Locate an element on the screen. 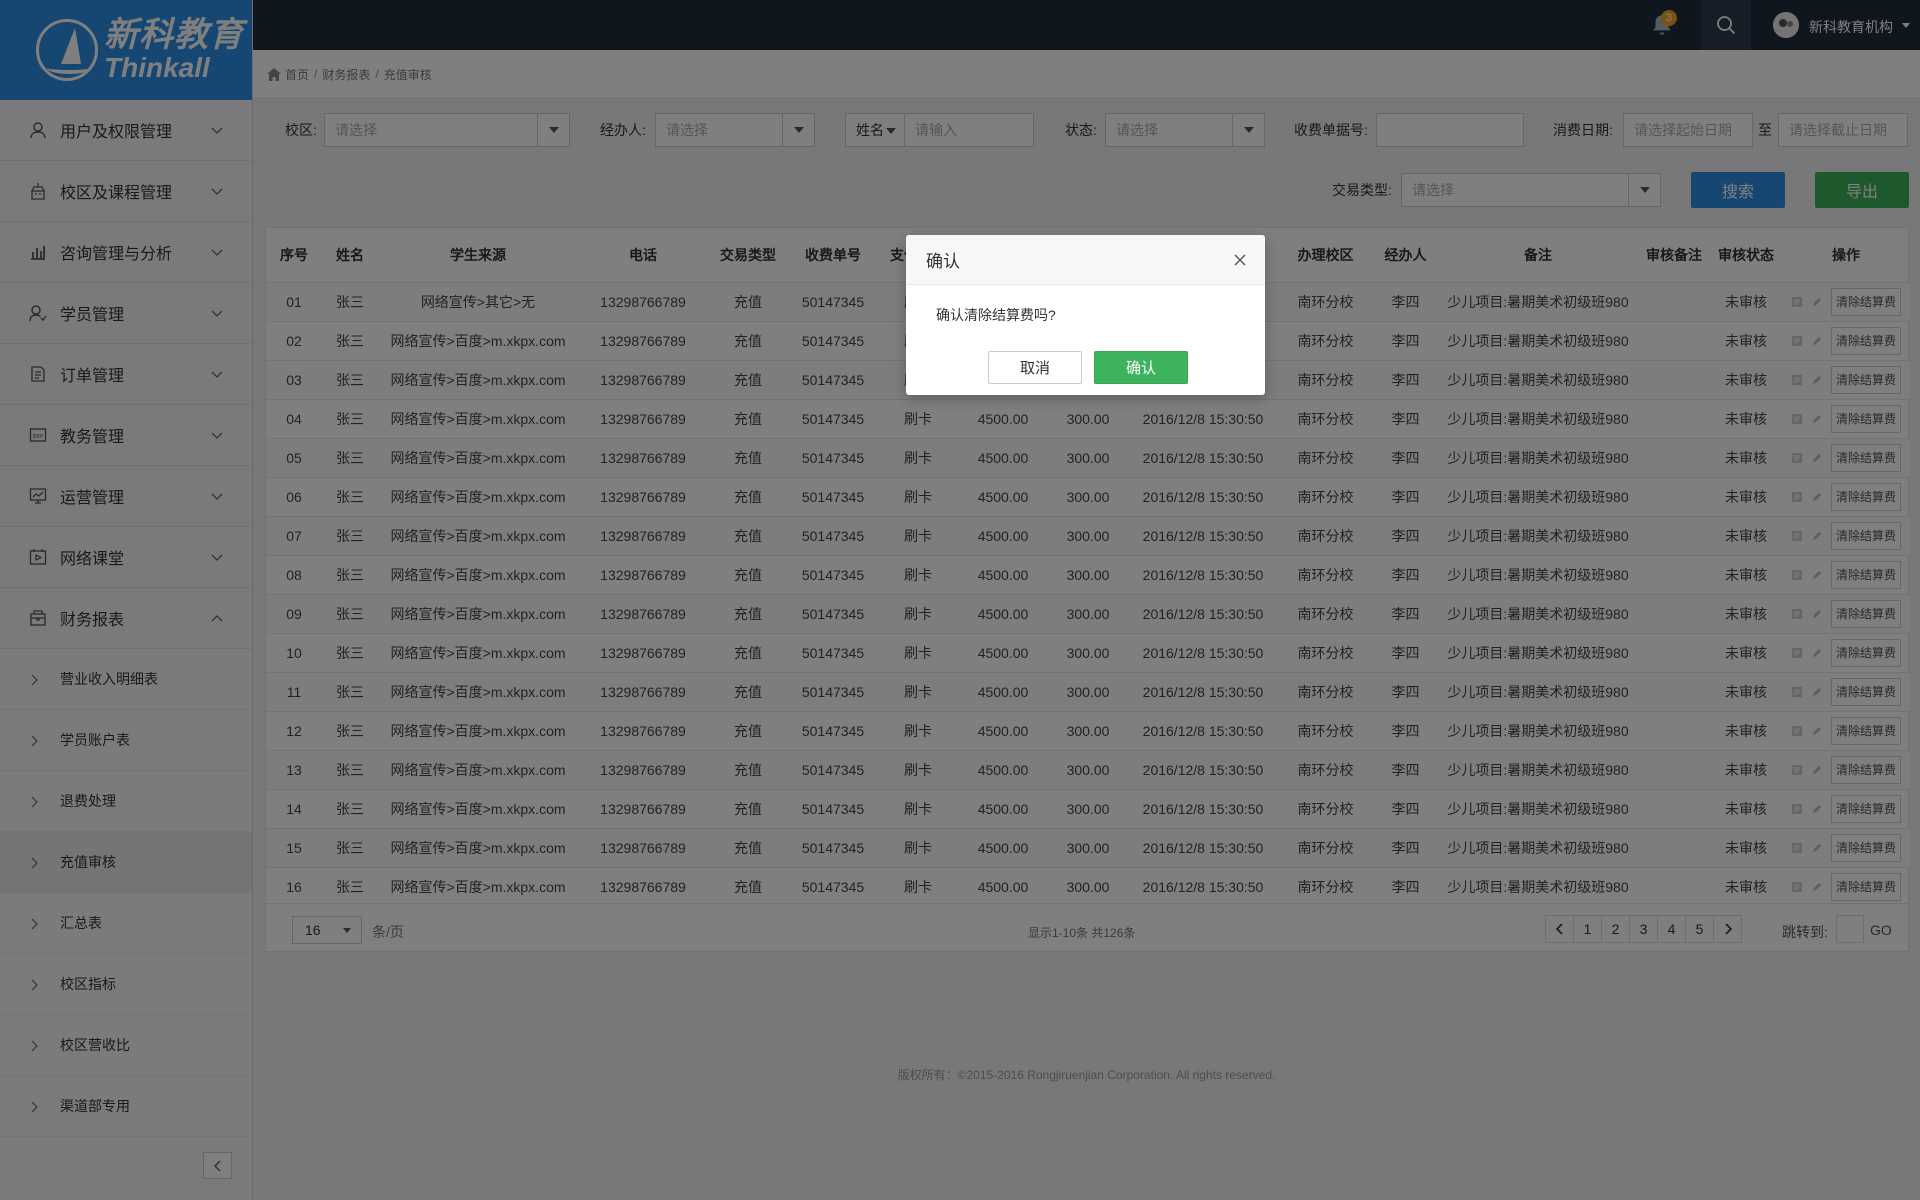 The image size is (1920, 1200). confirm-button: 确认 is located at coordinates (1141, 367).